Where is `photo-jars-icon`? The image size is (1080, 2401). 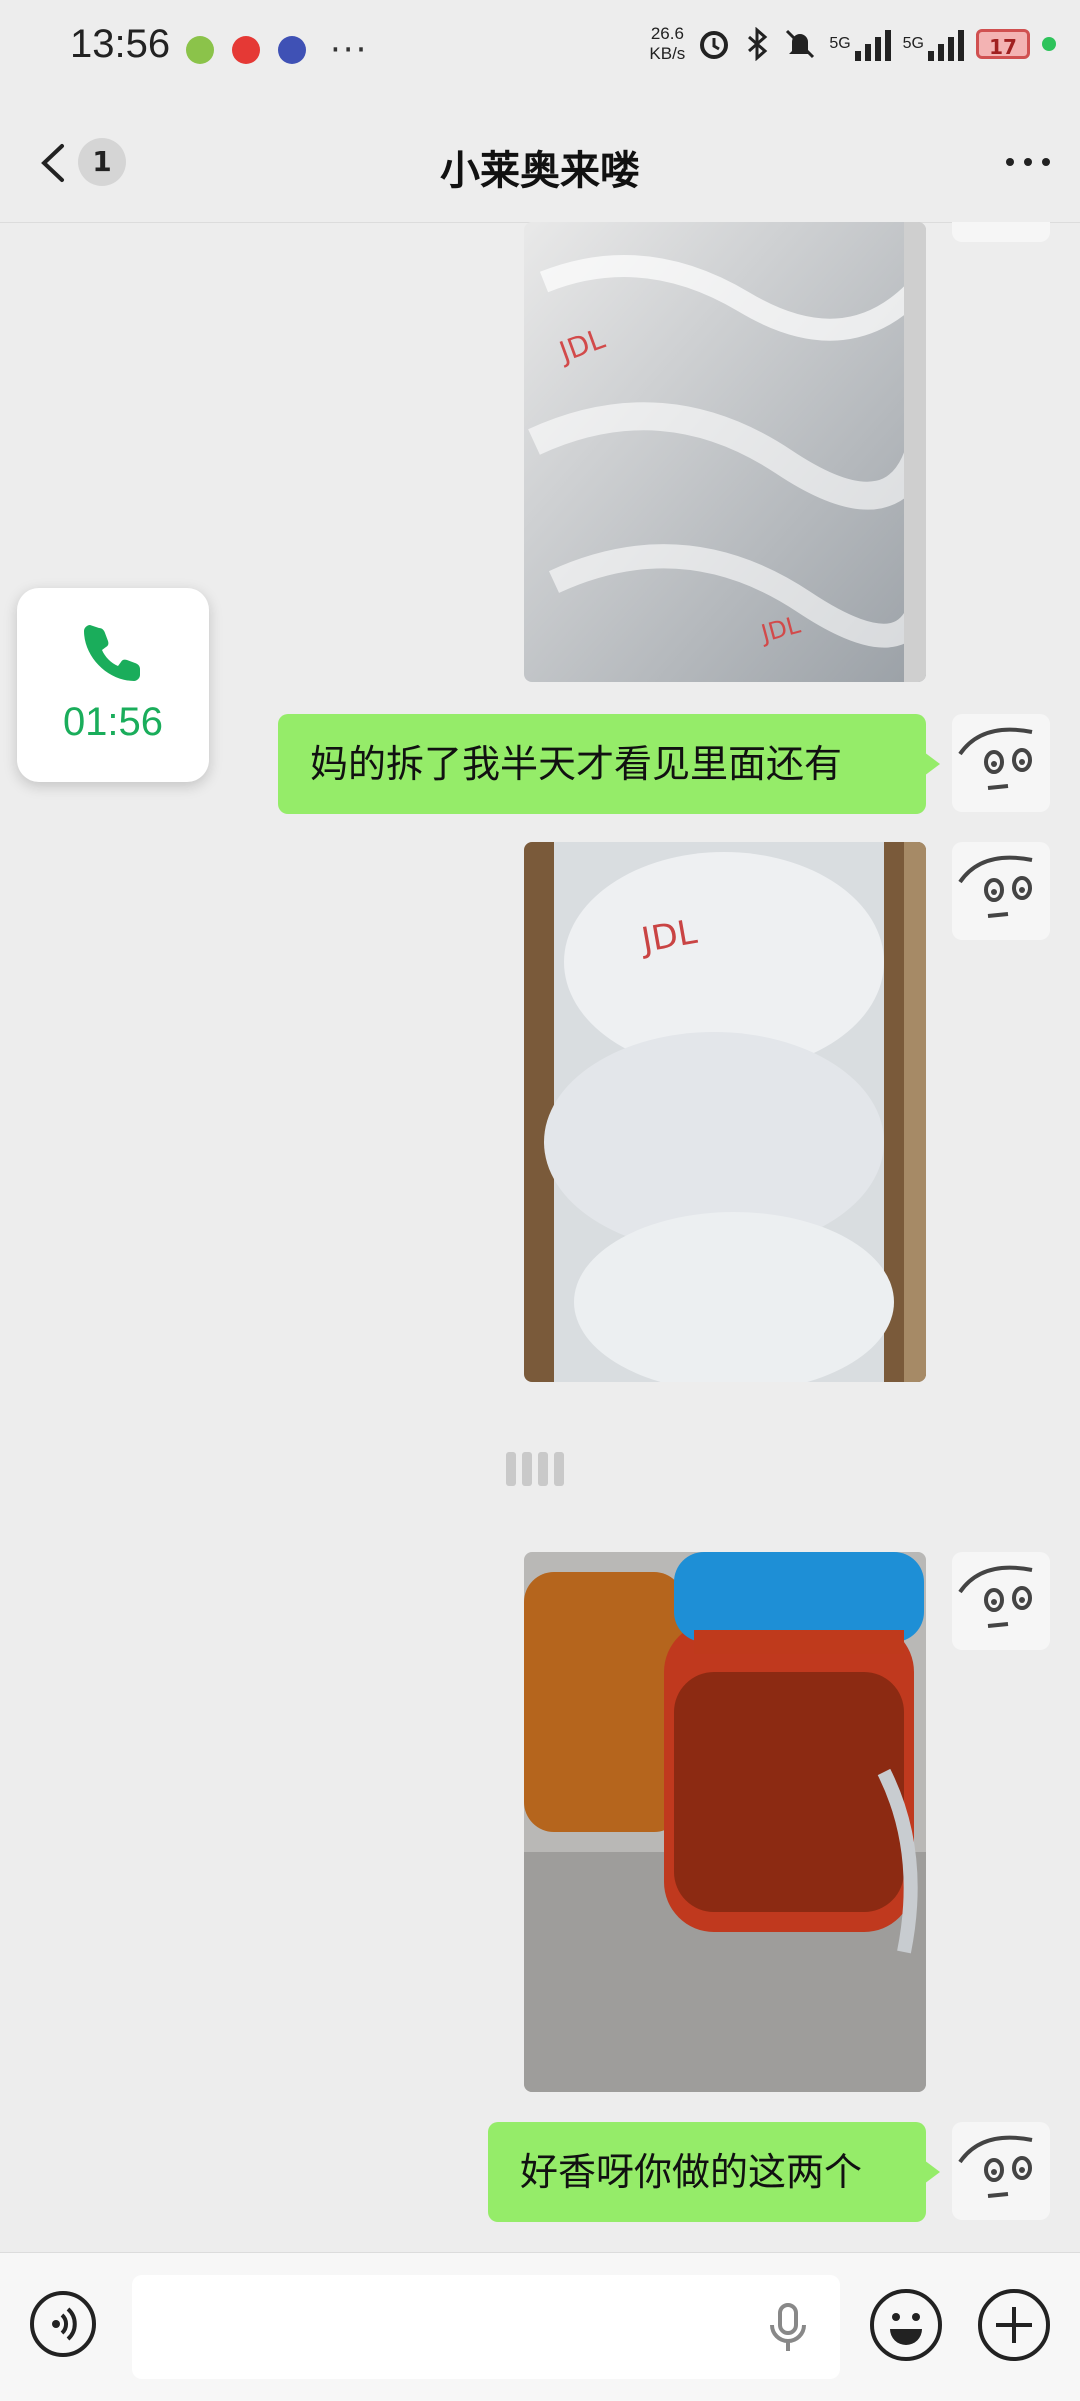 photo-jars-icon is located at coordinates (725, 1822).